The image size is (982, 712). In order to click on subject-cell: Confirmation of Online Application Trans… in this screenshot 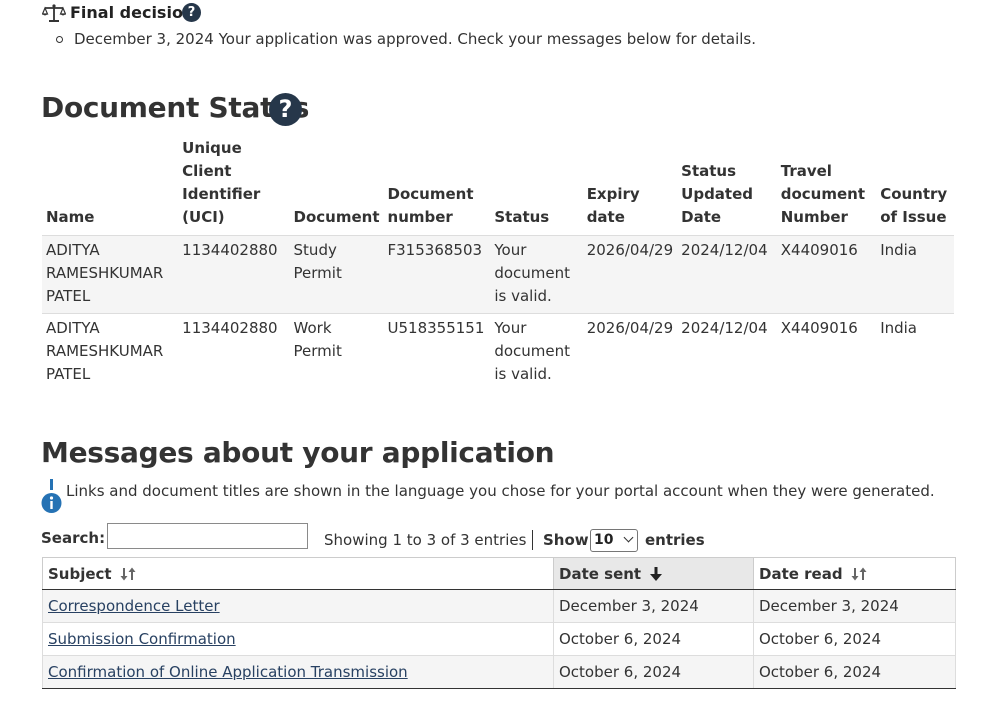, I will do `click(298, 672)`.